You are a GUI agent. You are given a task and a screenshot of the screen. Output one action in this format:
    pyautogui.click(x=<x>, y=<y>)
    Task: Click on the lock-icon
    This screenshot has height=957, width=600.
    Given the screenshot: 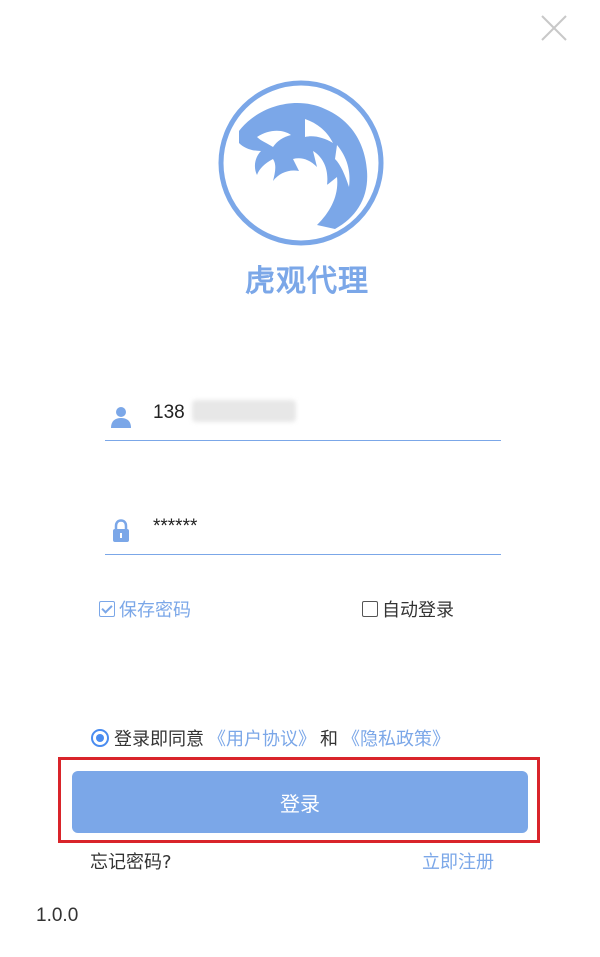 What is the action you would take?
    pyautogui.click(x=121, y=530)
    